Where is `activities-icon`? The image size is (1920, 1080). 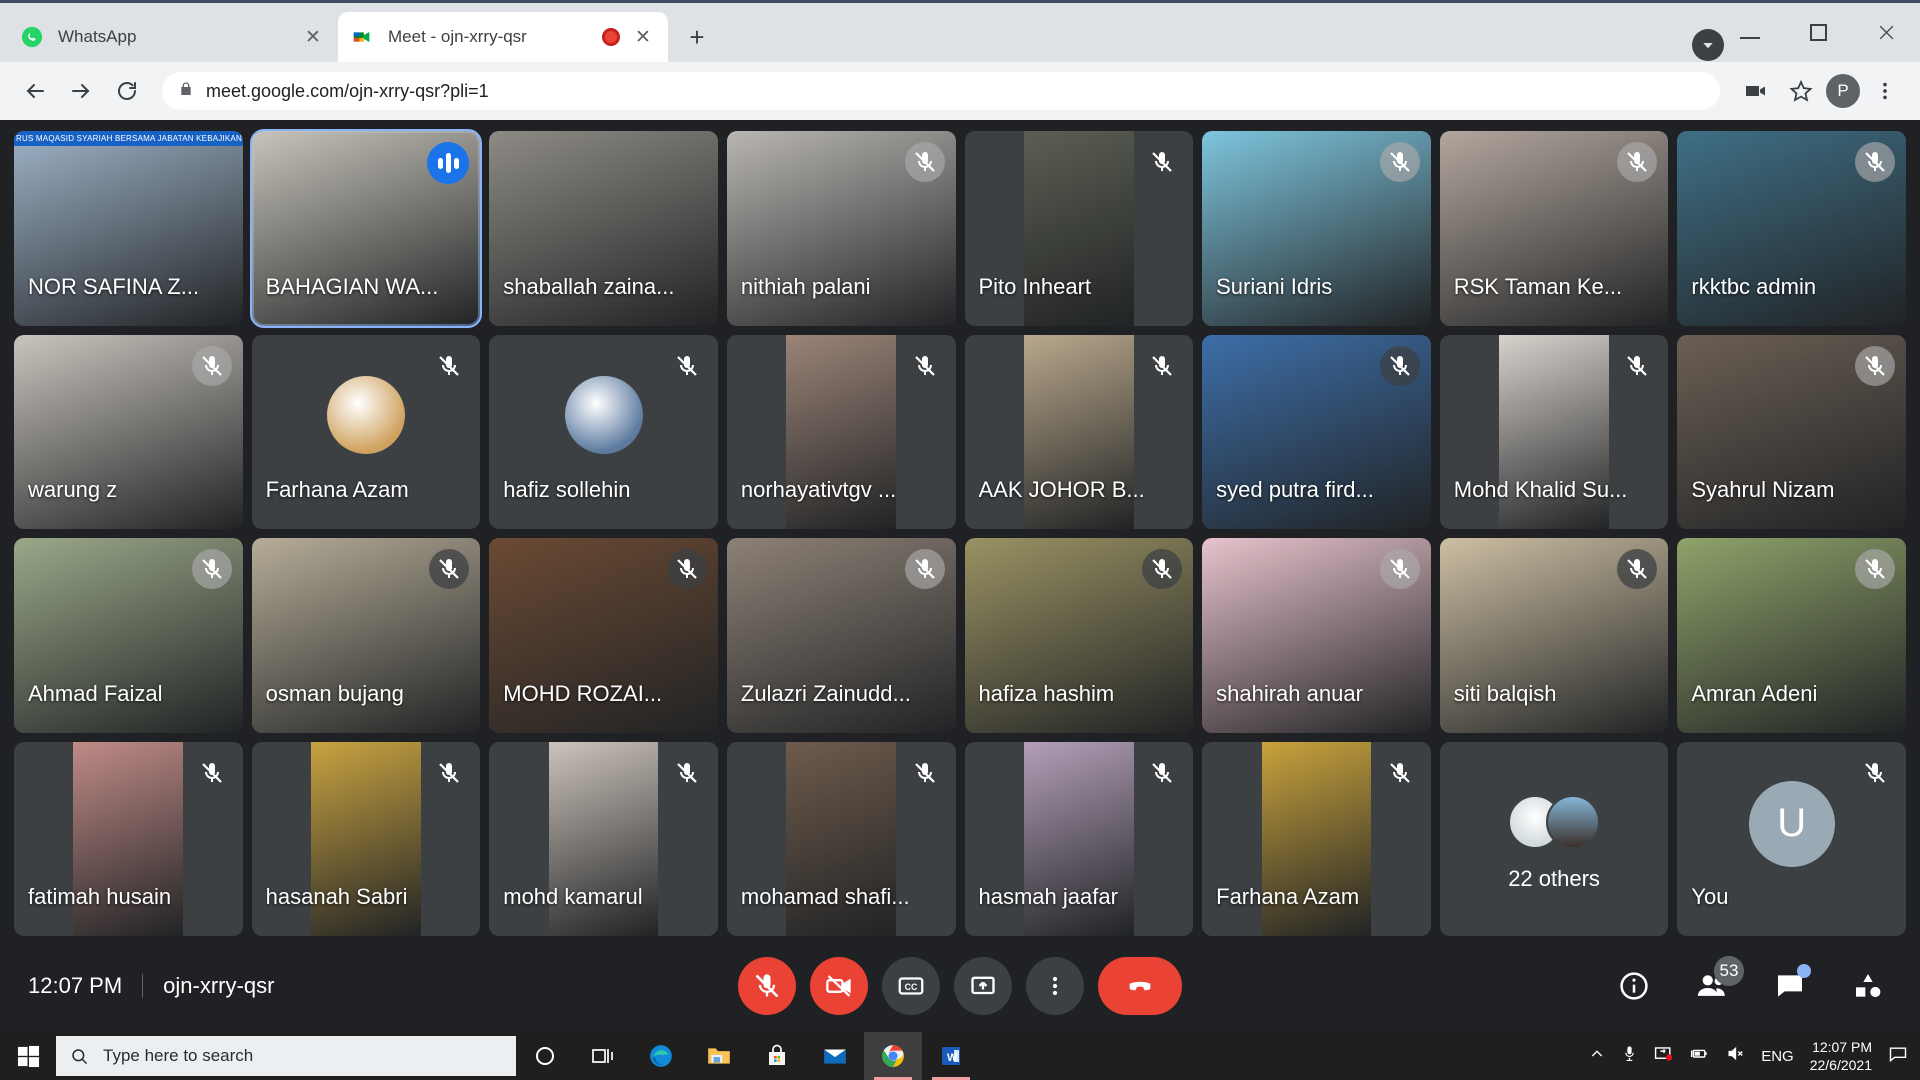
activities-icon is located at coordinates (1868, 986).